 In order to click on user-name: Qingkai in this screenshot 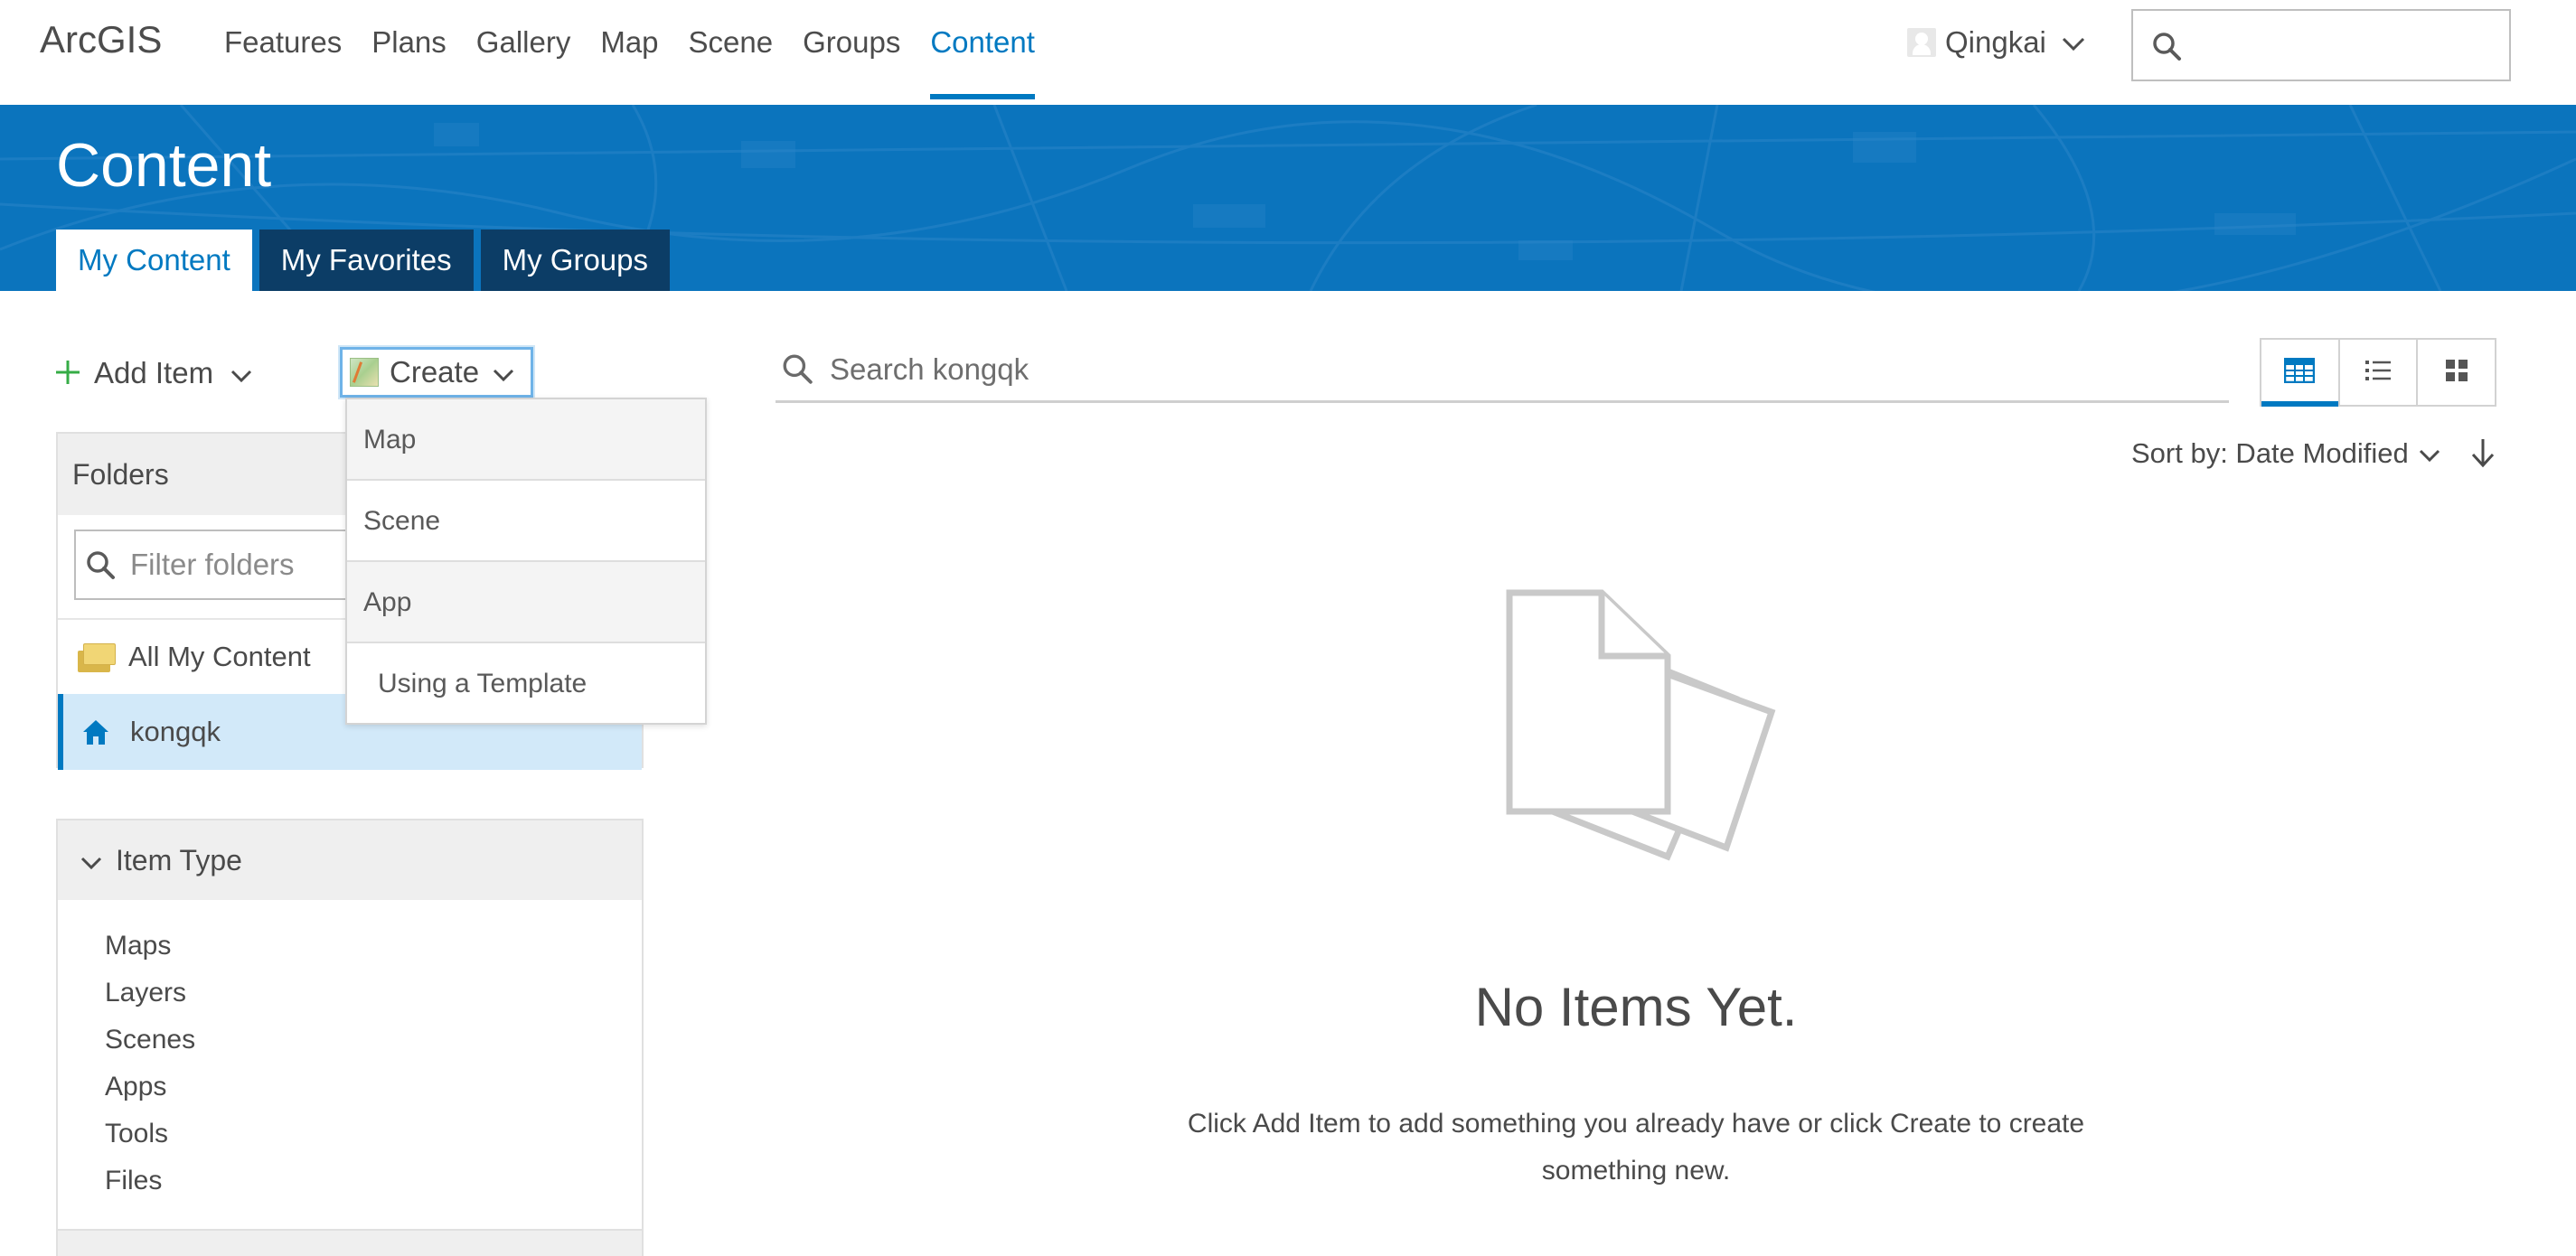, I will do `click(1995, 42)`.